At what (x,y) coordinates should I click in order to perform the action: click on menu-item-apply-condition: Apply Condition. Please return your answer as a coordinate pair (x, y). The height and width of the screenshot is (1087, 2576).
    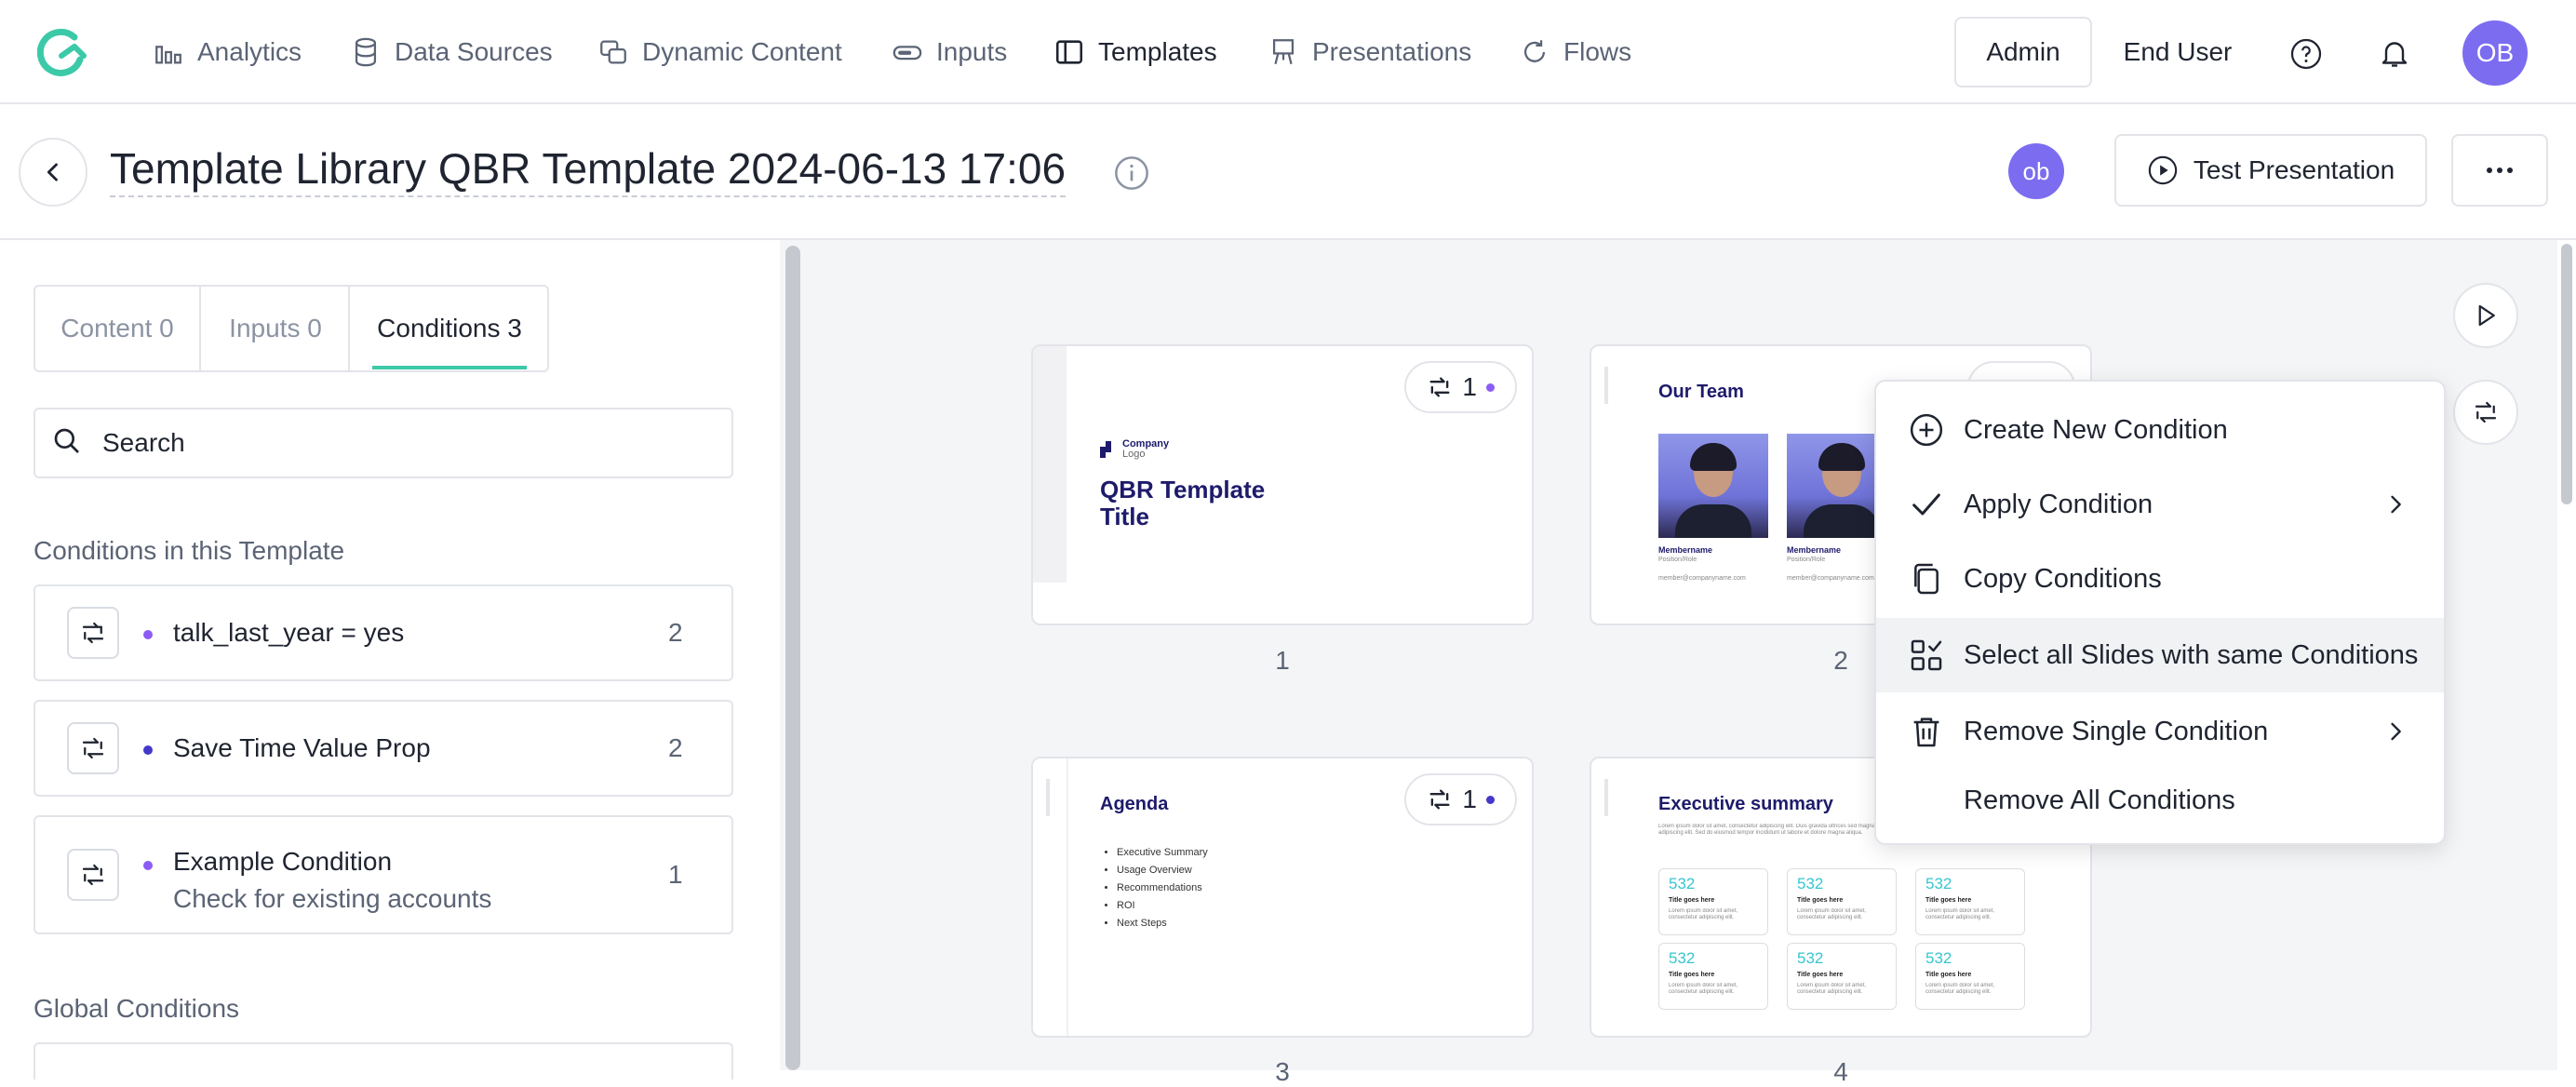
    Looking at the image, I should click on (2160, 504).